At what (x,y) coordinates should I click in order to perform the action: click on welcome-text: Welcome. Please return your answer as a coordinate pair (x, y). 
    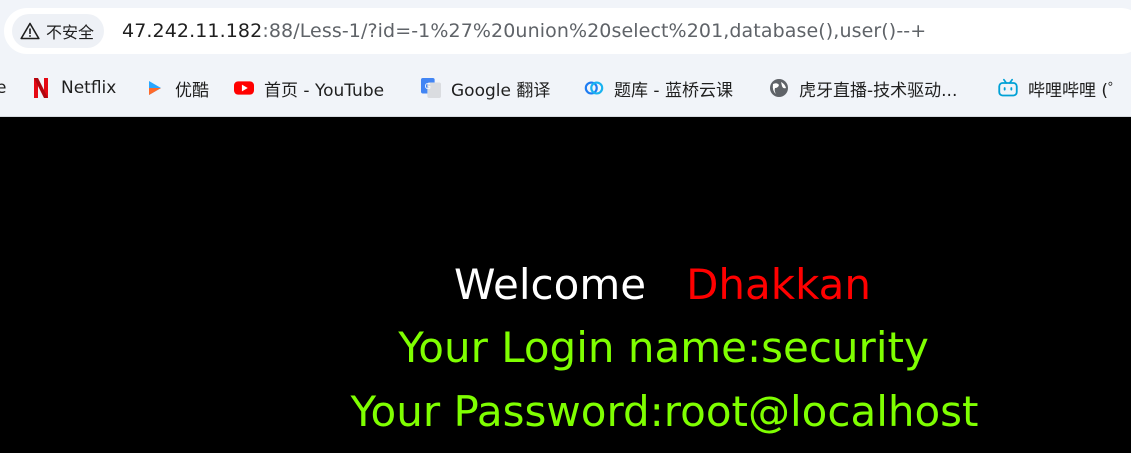
    Looking at the image, I should click on (550, 284).